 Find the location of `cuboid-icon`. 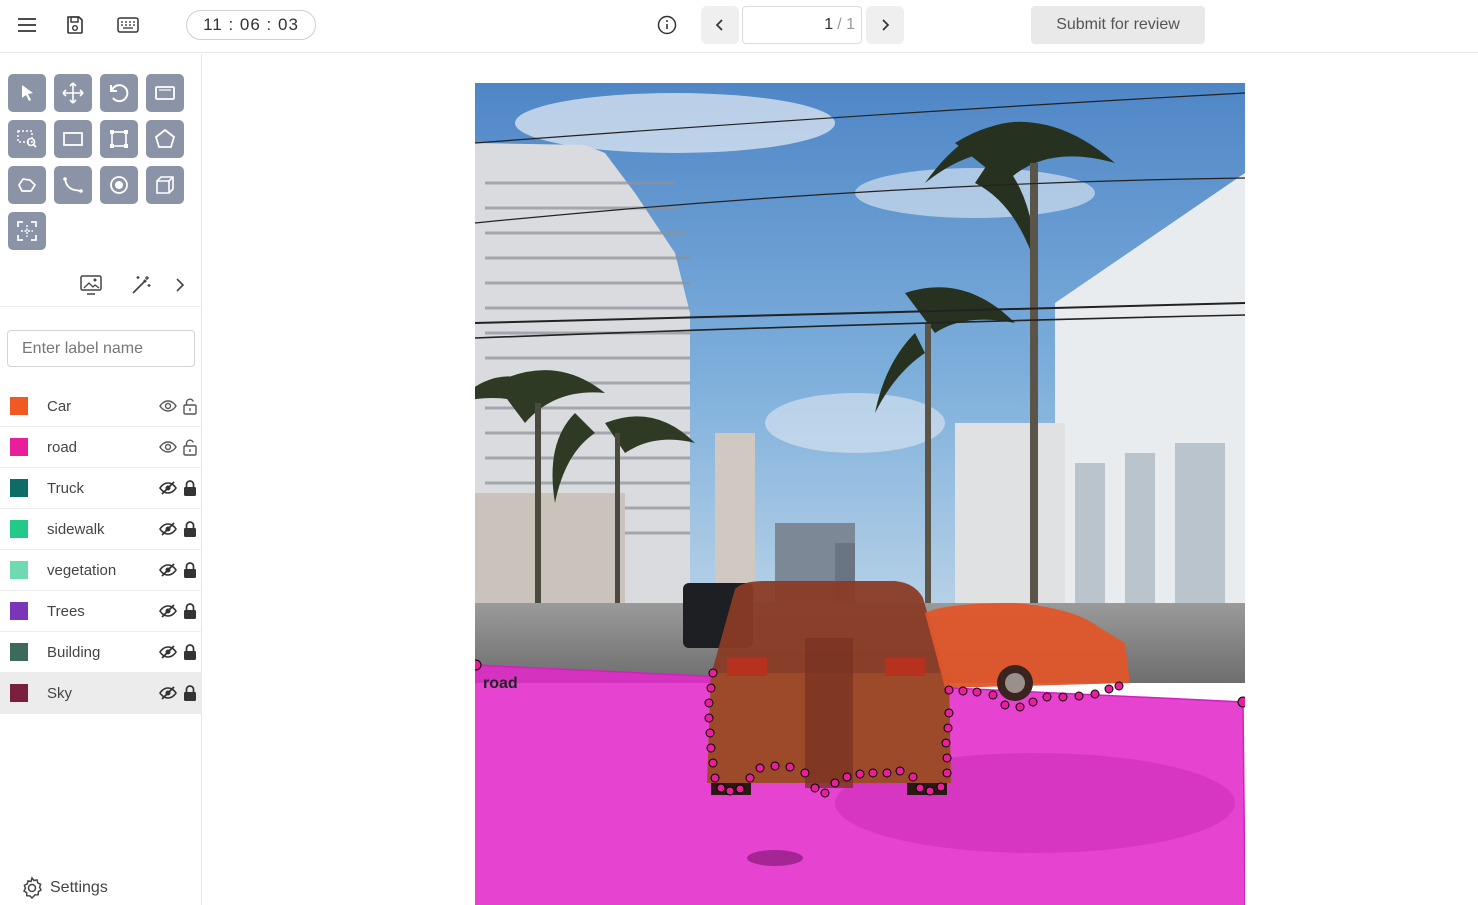

cuboid-icon is located at coordinates (165, 185).